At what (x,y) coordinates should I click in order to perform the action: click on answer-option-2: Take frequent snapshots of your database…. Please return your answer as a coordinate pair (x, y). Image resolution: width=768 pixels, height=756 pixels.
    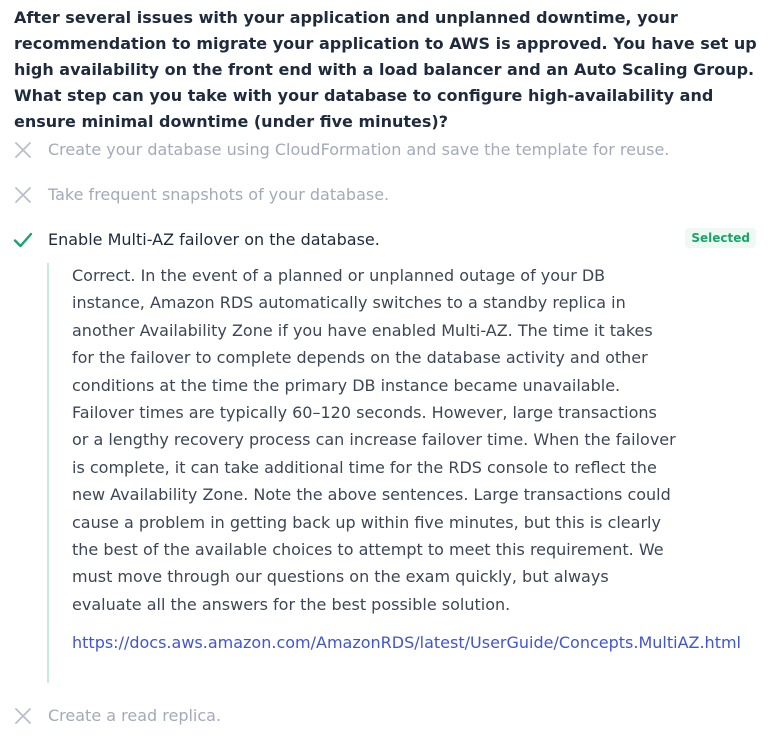
    Looking at the image, I should click on (384, 195).